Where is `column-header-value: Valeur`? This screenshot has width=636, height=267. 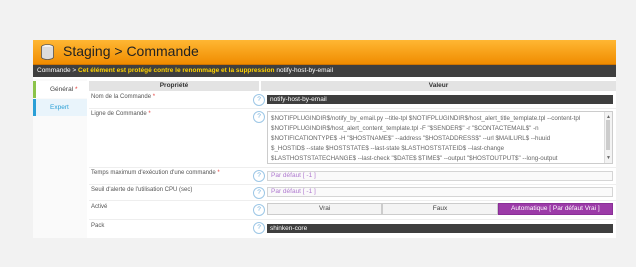 column-header-value: Valeur is located at coordinates (438, 86).